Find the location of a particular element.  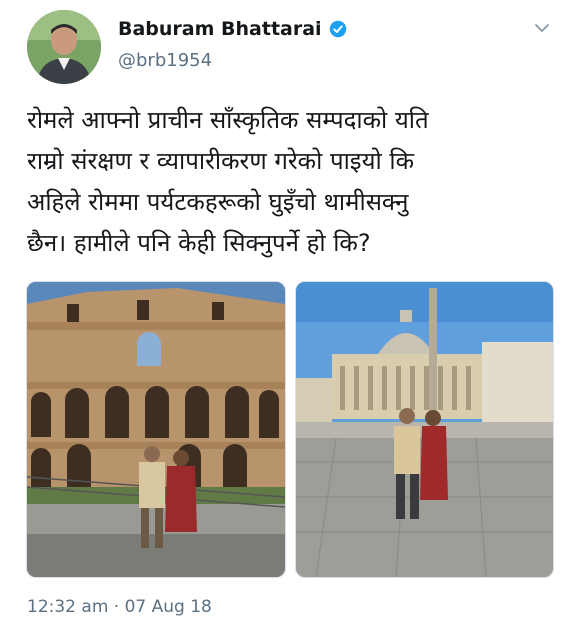

tweet-date: 07 Aug 18 is located at coordinates (168, 607).